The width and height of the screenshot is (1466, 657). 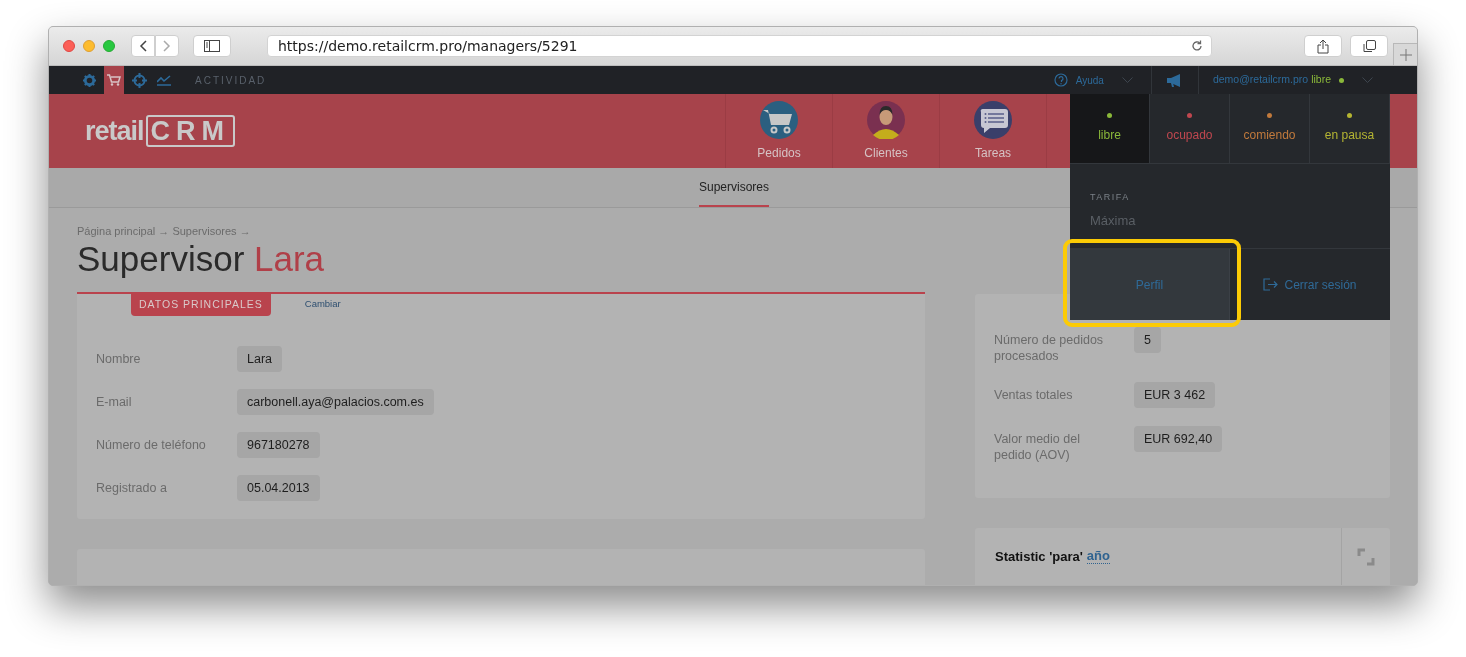 I want to click on field-value: carbonell.aya@palacios.com.es, so click(x=335, y=401).